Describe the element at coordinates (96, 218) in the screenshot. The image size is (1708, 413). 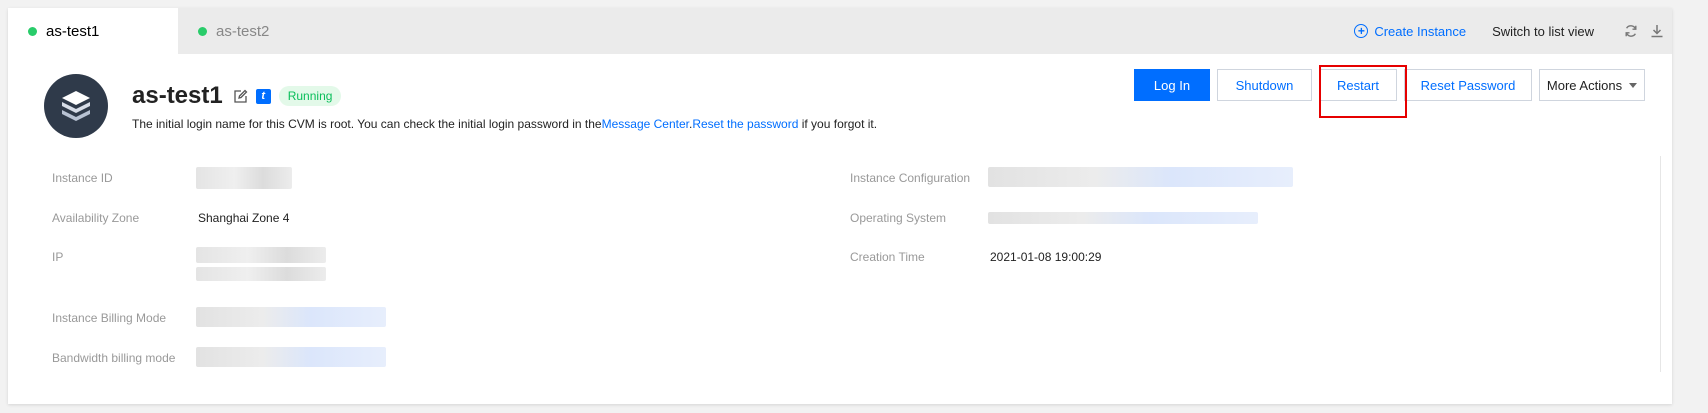
I see `availability-zone-label: Availability Zone` at that location.